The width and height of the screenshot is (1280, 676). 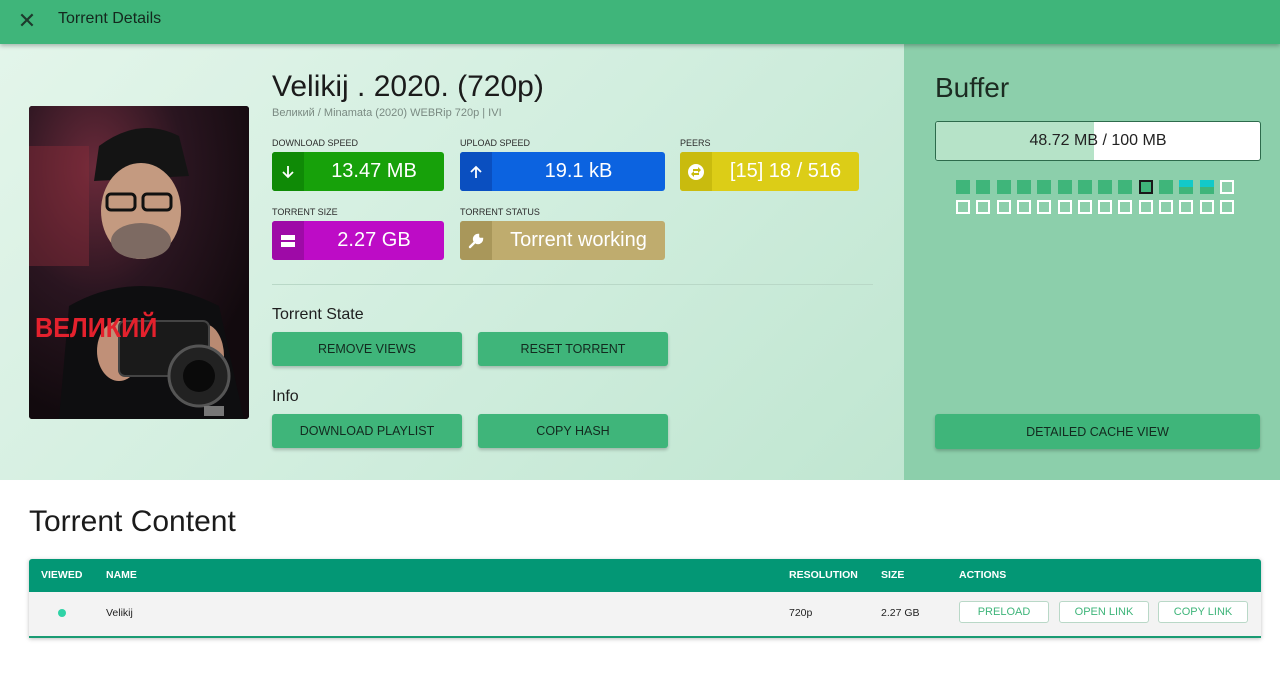 What do you see at coordinates (495, 143) in the screenshot?
I see `upload-speed-label: UPLOAD SPEED` at bounding box center [495, 143].